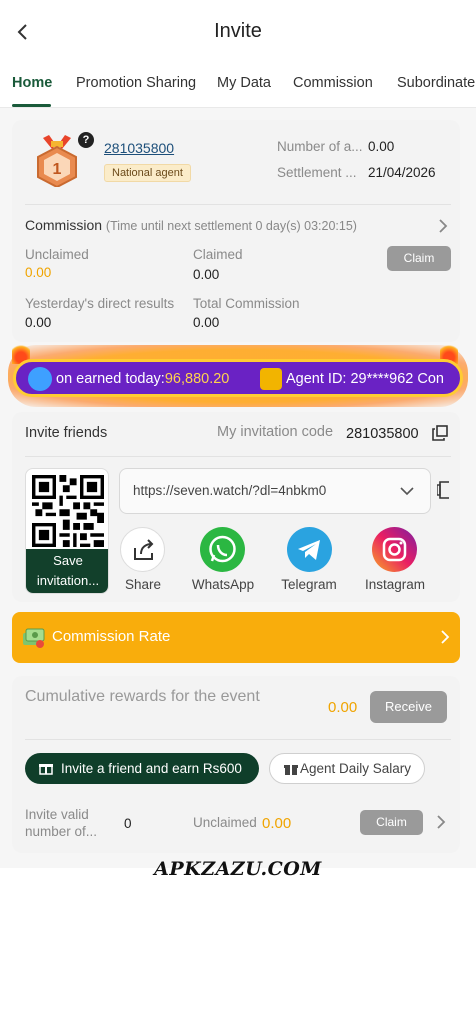  I want to click on share-button, so click(142, 549).